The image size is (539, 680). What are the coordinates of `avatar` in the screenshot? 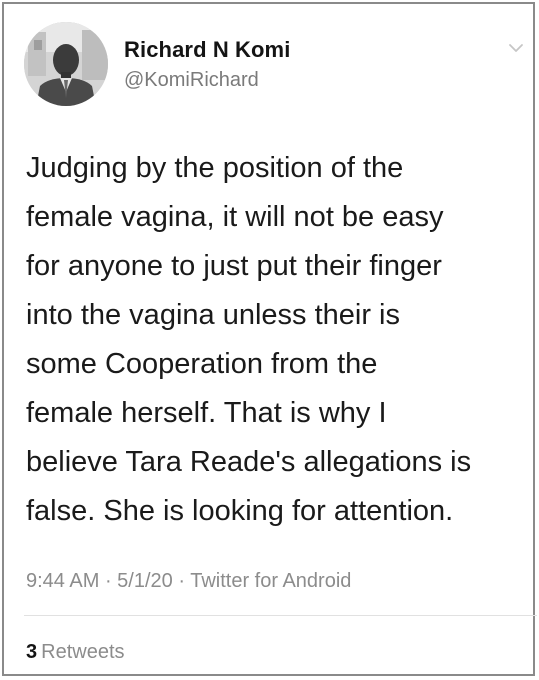 It's located at (66, 64).